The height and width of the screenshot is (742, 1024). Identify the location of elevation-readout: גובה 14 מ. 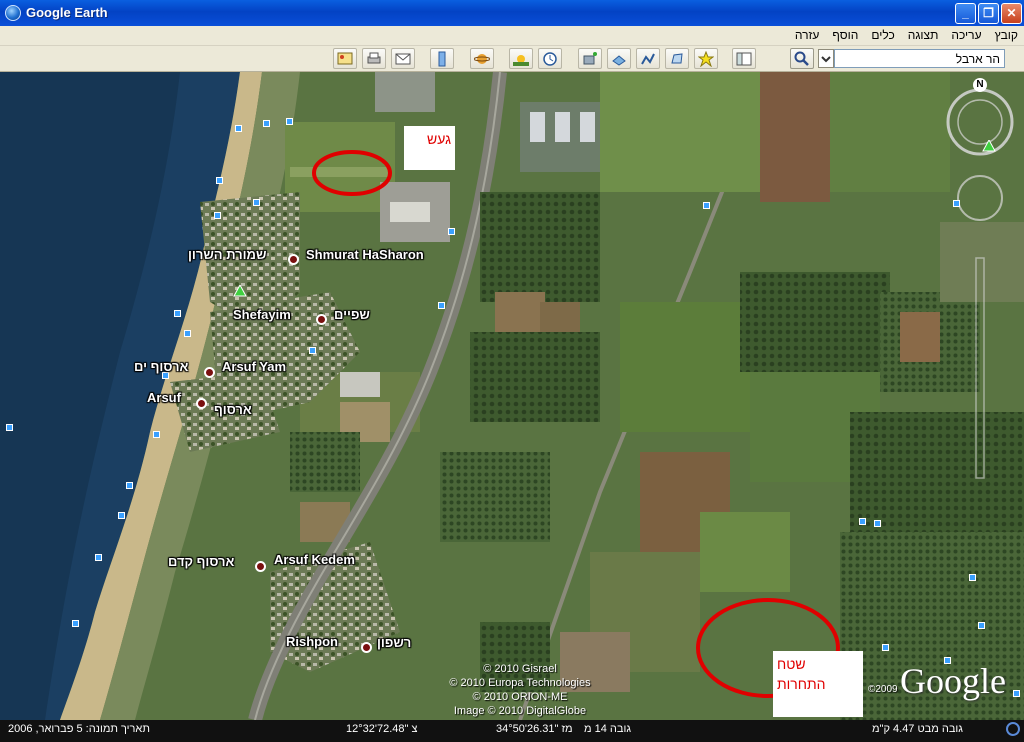
(607, 729).